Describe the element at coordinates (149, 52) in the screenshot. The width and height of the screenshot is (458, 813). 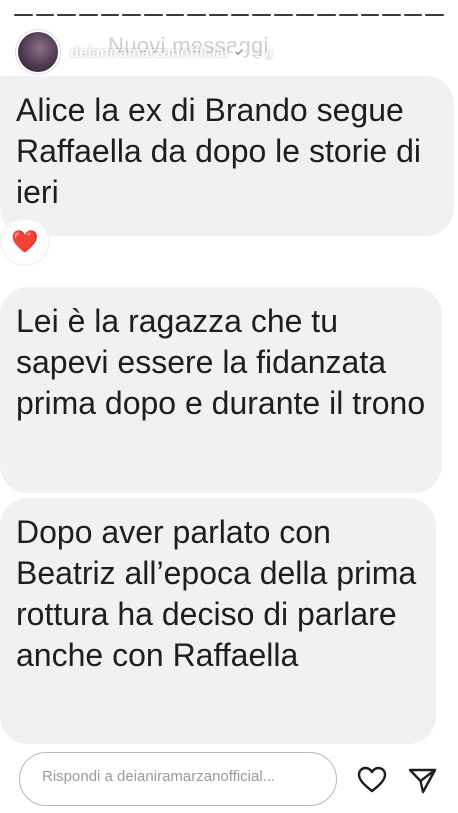
I see `username: deianiramarzanofficial` at that location.